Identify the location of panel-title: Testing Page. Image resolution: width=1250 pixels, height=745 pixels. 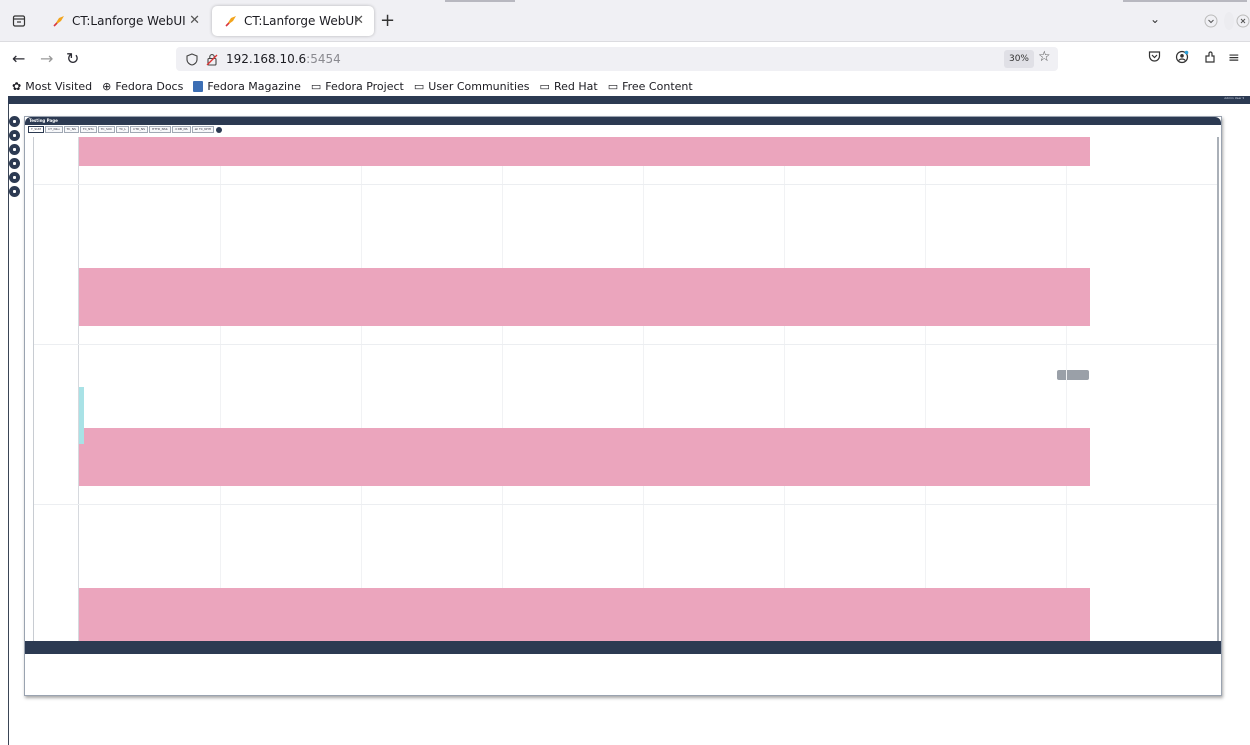
(43, 120).